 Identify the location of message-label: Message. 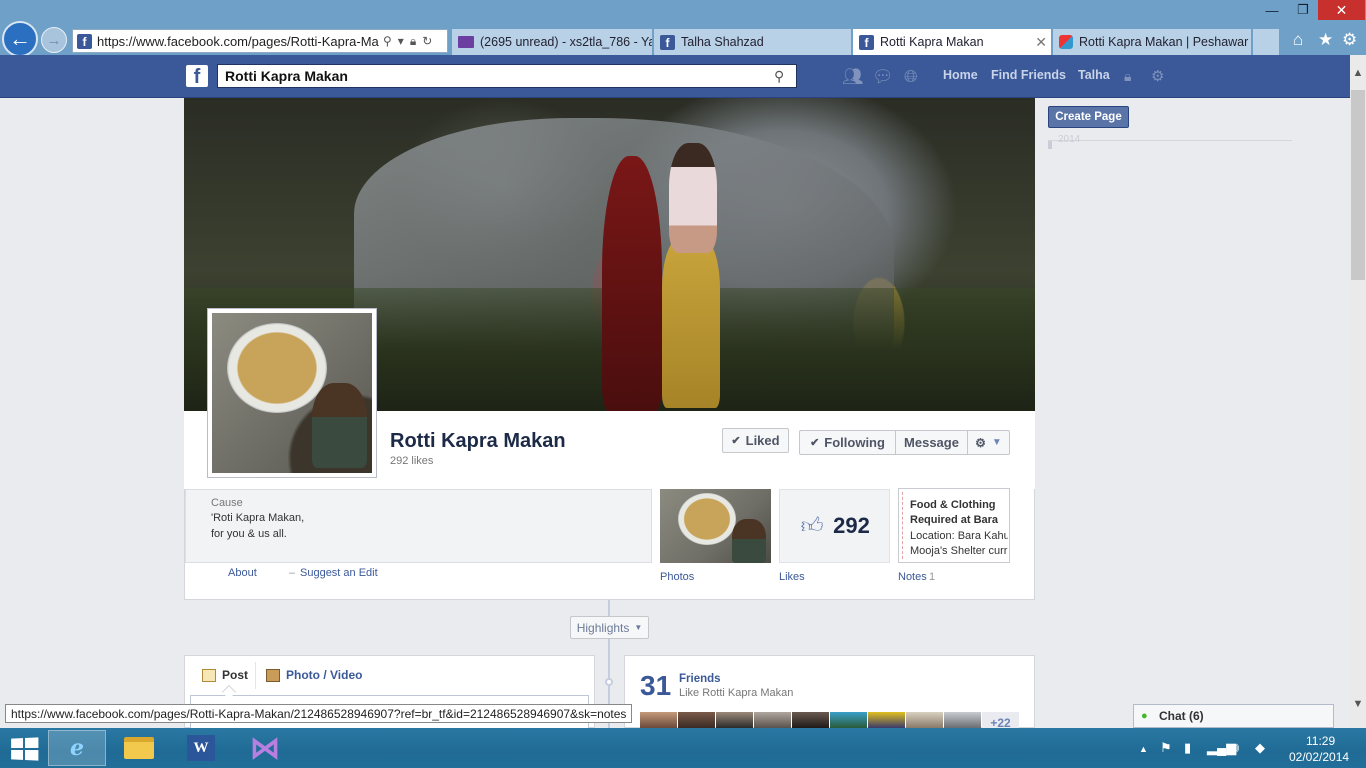
(931, 442).